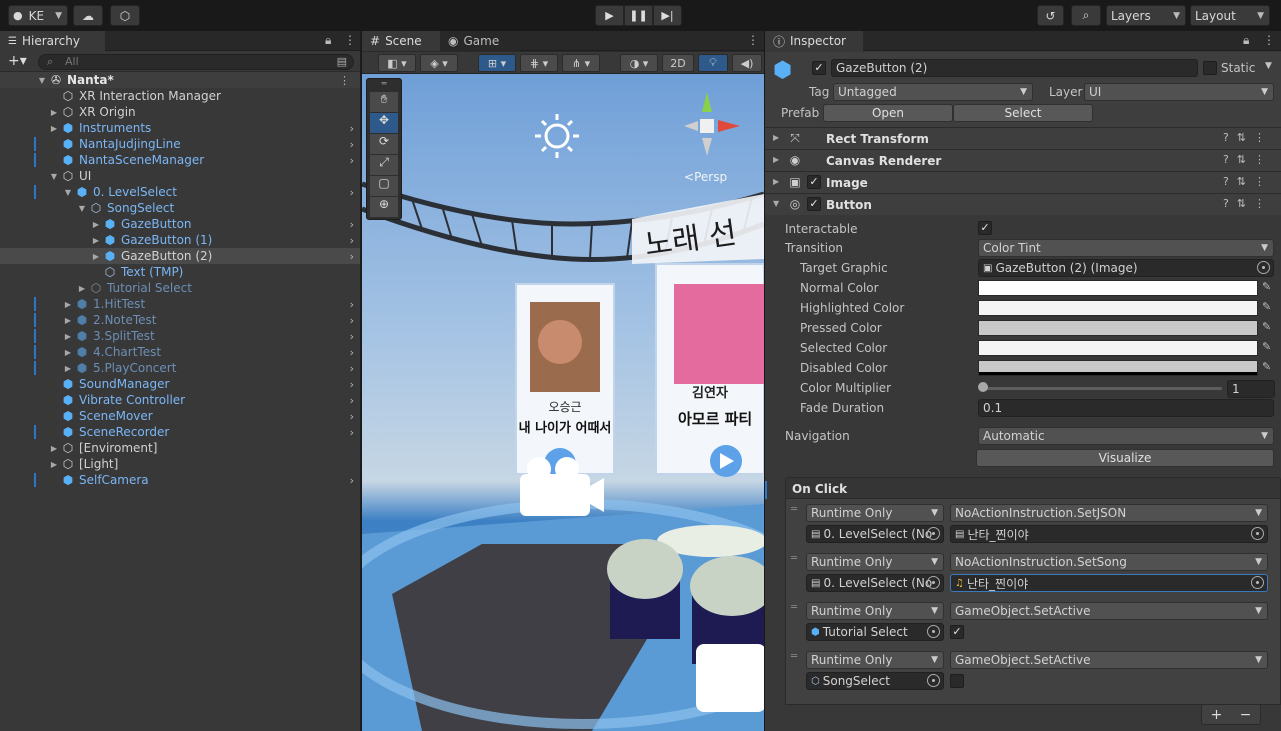  What do you see at coordinates (1146, 15) in the screenshot?
I see `layers-dropdown: Layers ▼` at bounding box center [1146, 15].